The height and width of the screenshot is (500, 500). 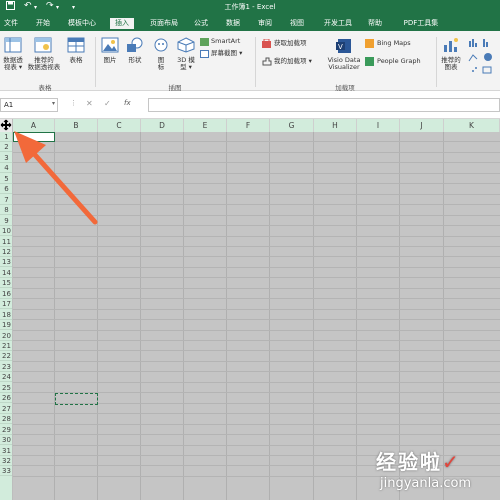 What do you see at coordinates (119, 125) in the screenshot?
I see `column-header-c: C` at bounding box center [119, 125].